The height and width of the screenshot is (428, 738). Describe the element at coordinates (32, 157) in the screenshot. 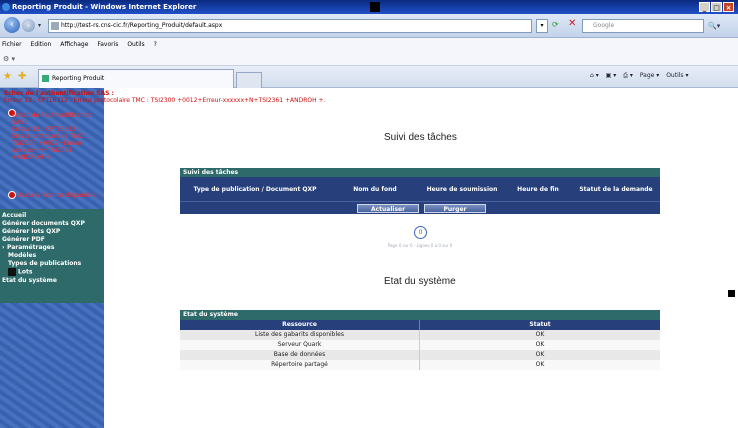

I see `sidebar-error-line: +ANDROH +.` at that location.